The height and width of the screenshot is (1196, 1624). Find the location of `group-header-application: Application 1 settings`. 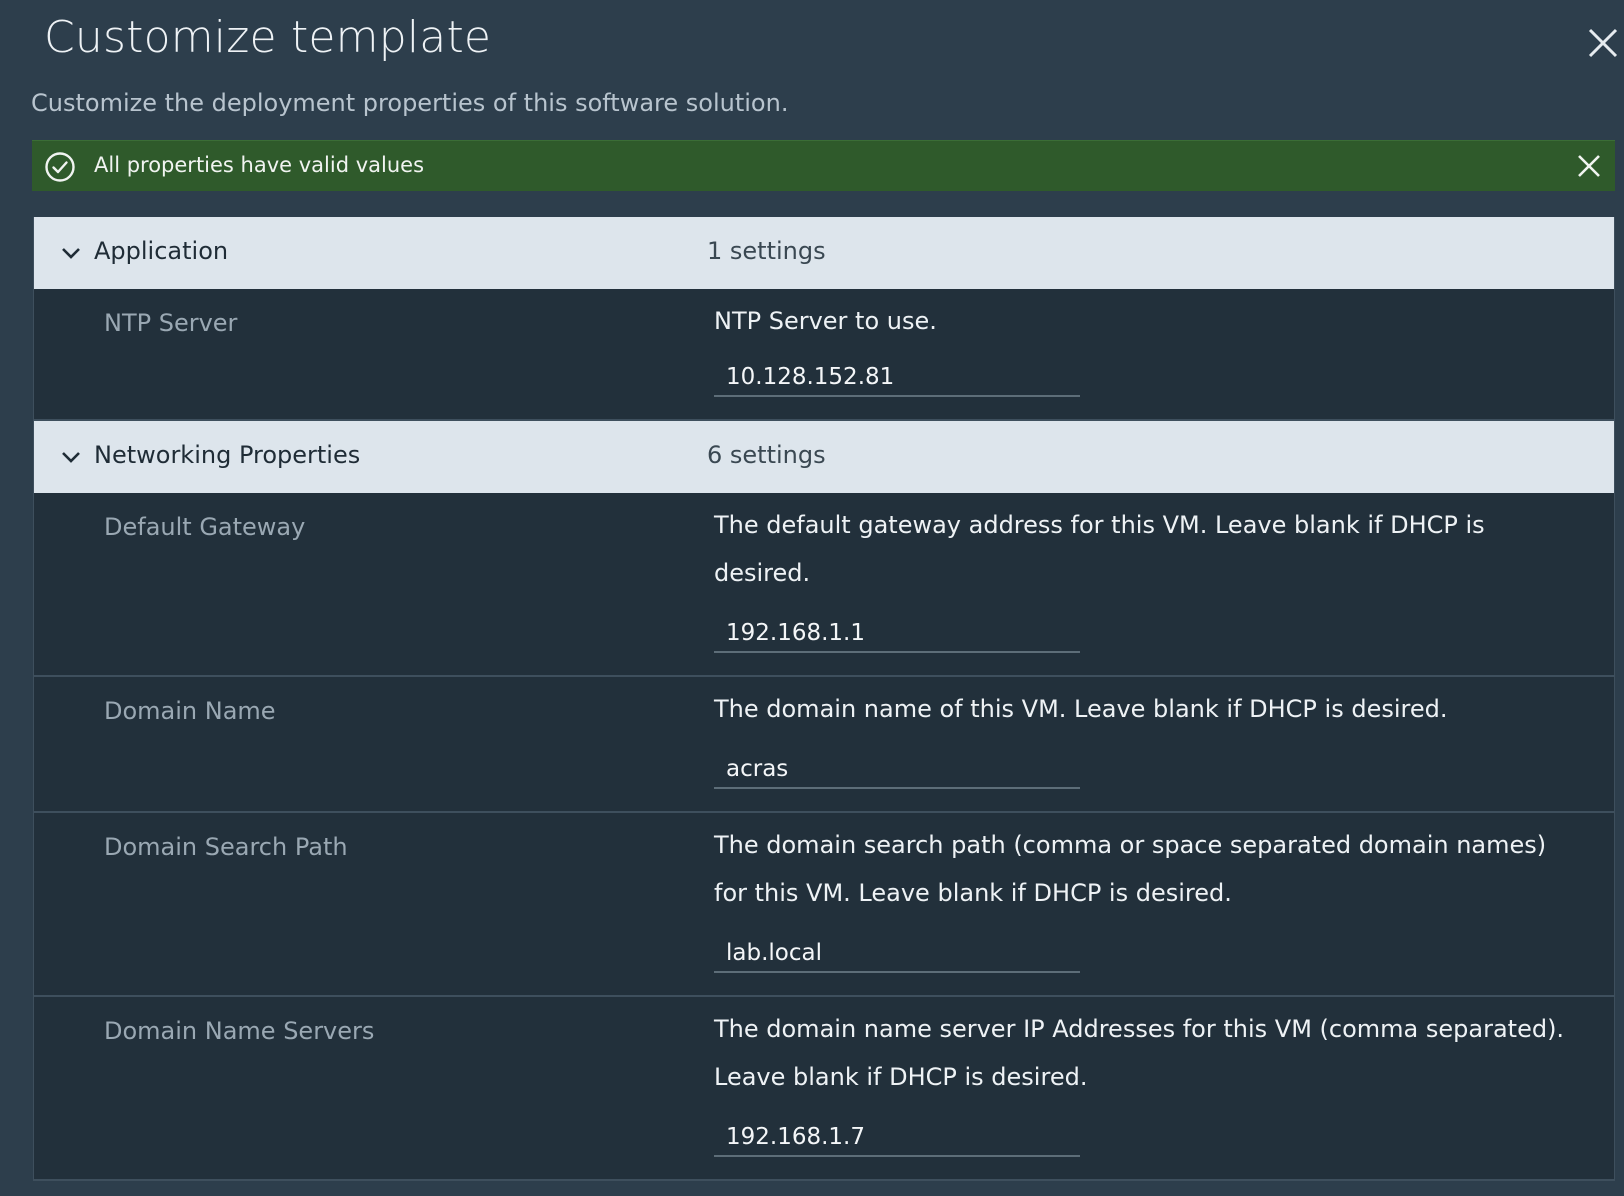

group-header-application: Application 1 settings is located at coordinates (824, 253).